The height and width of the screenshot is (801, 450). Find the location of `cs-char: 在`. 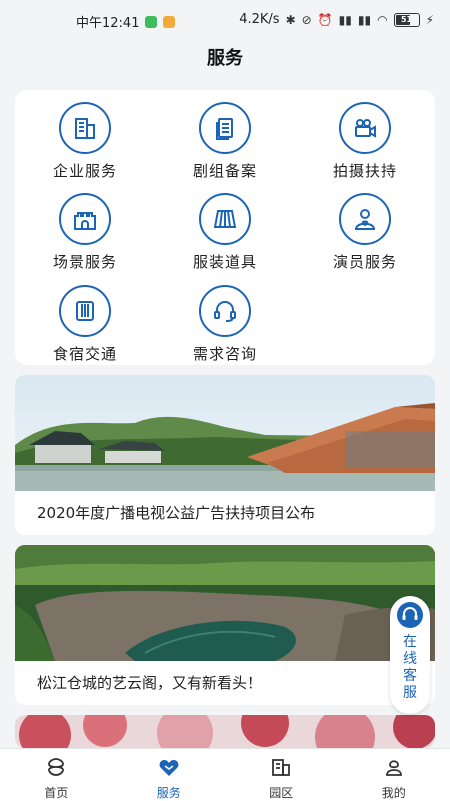

cs-char: 在 is located at coordinates (410, 642).